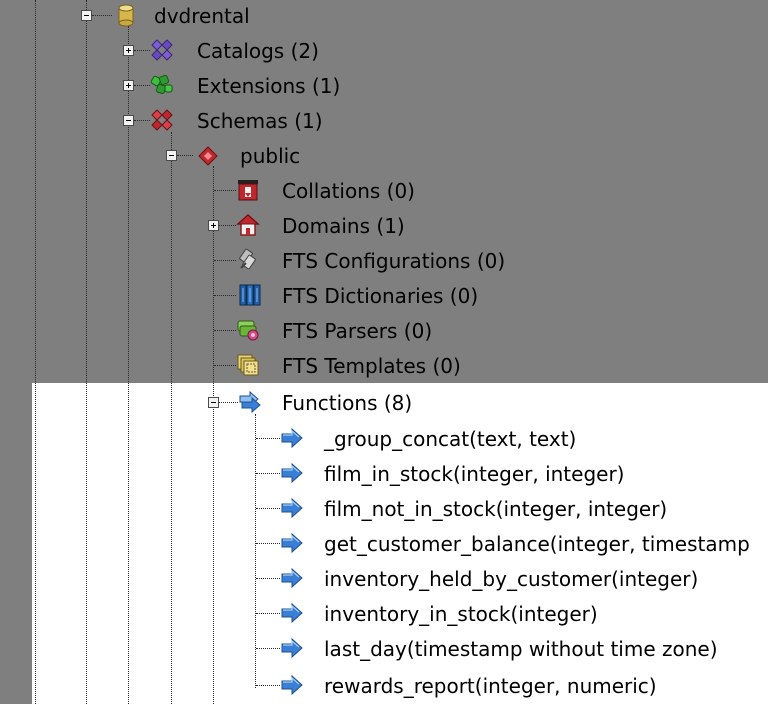 This screenshot has height=704, width=768. I want to click on function-item: inventory_in_stock(integer), so click(384, 614).